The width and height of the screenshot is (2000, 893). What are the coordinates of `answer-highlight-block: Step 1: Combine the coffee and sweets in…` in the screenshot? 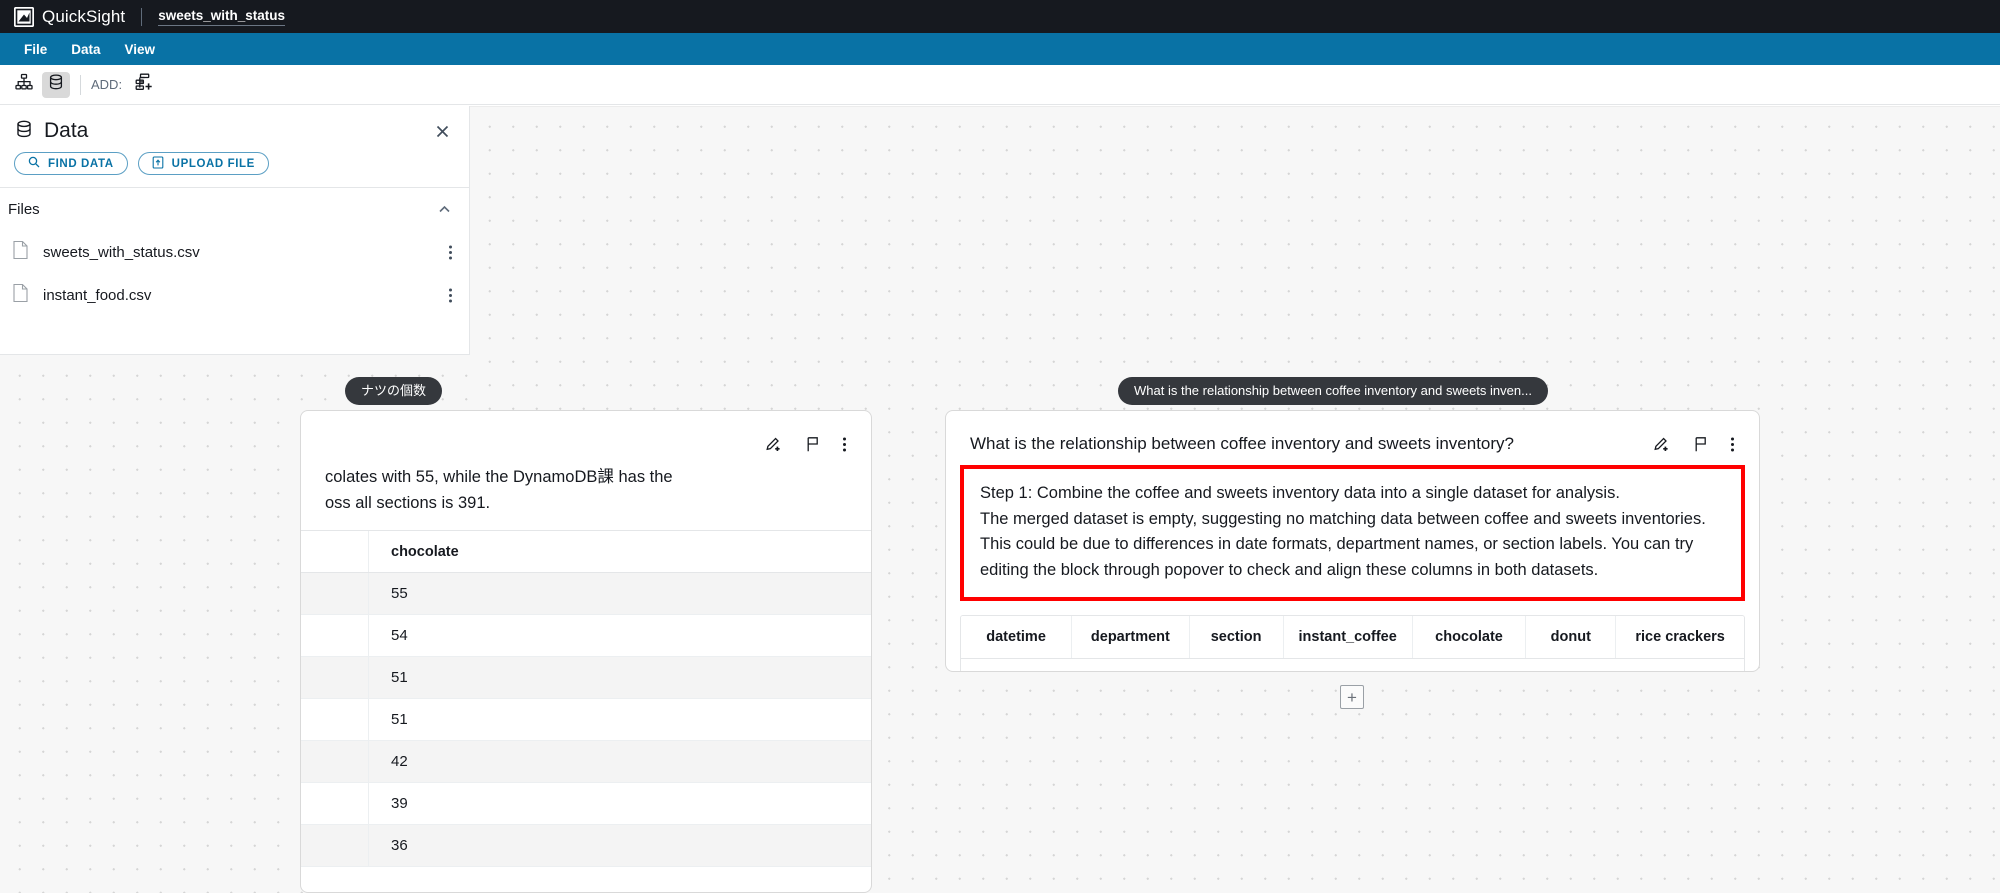 It's located at (1352, 533).